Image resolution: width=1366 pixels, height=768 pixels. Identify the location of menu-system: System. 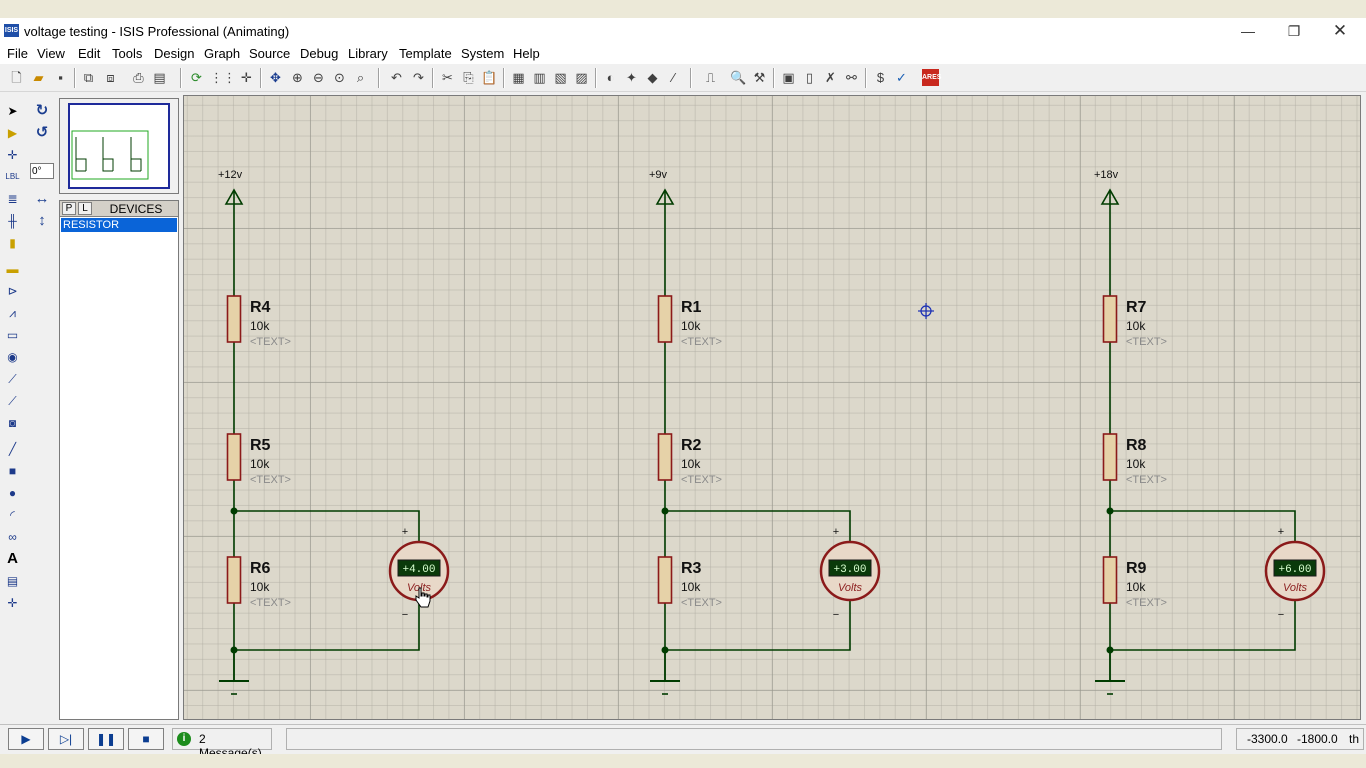
(482, 53).